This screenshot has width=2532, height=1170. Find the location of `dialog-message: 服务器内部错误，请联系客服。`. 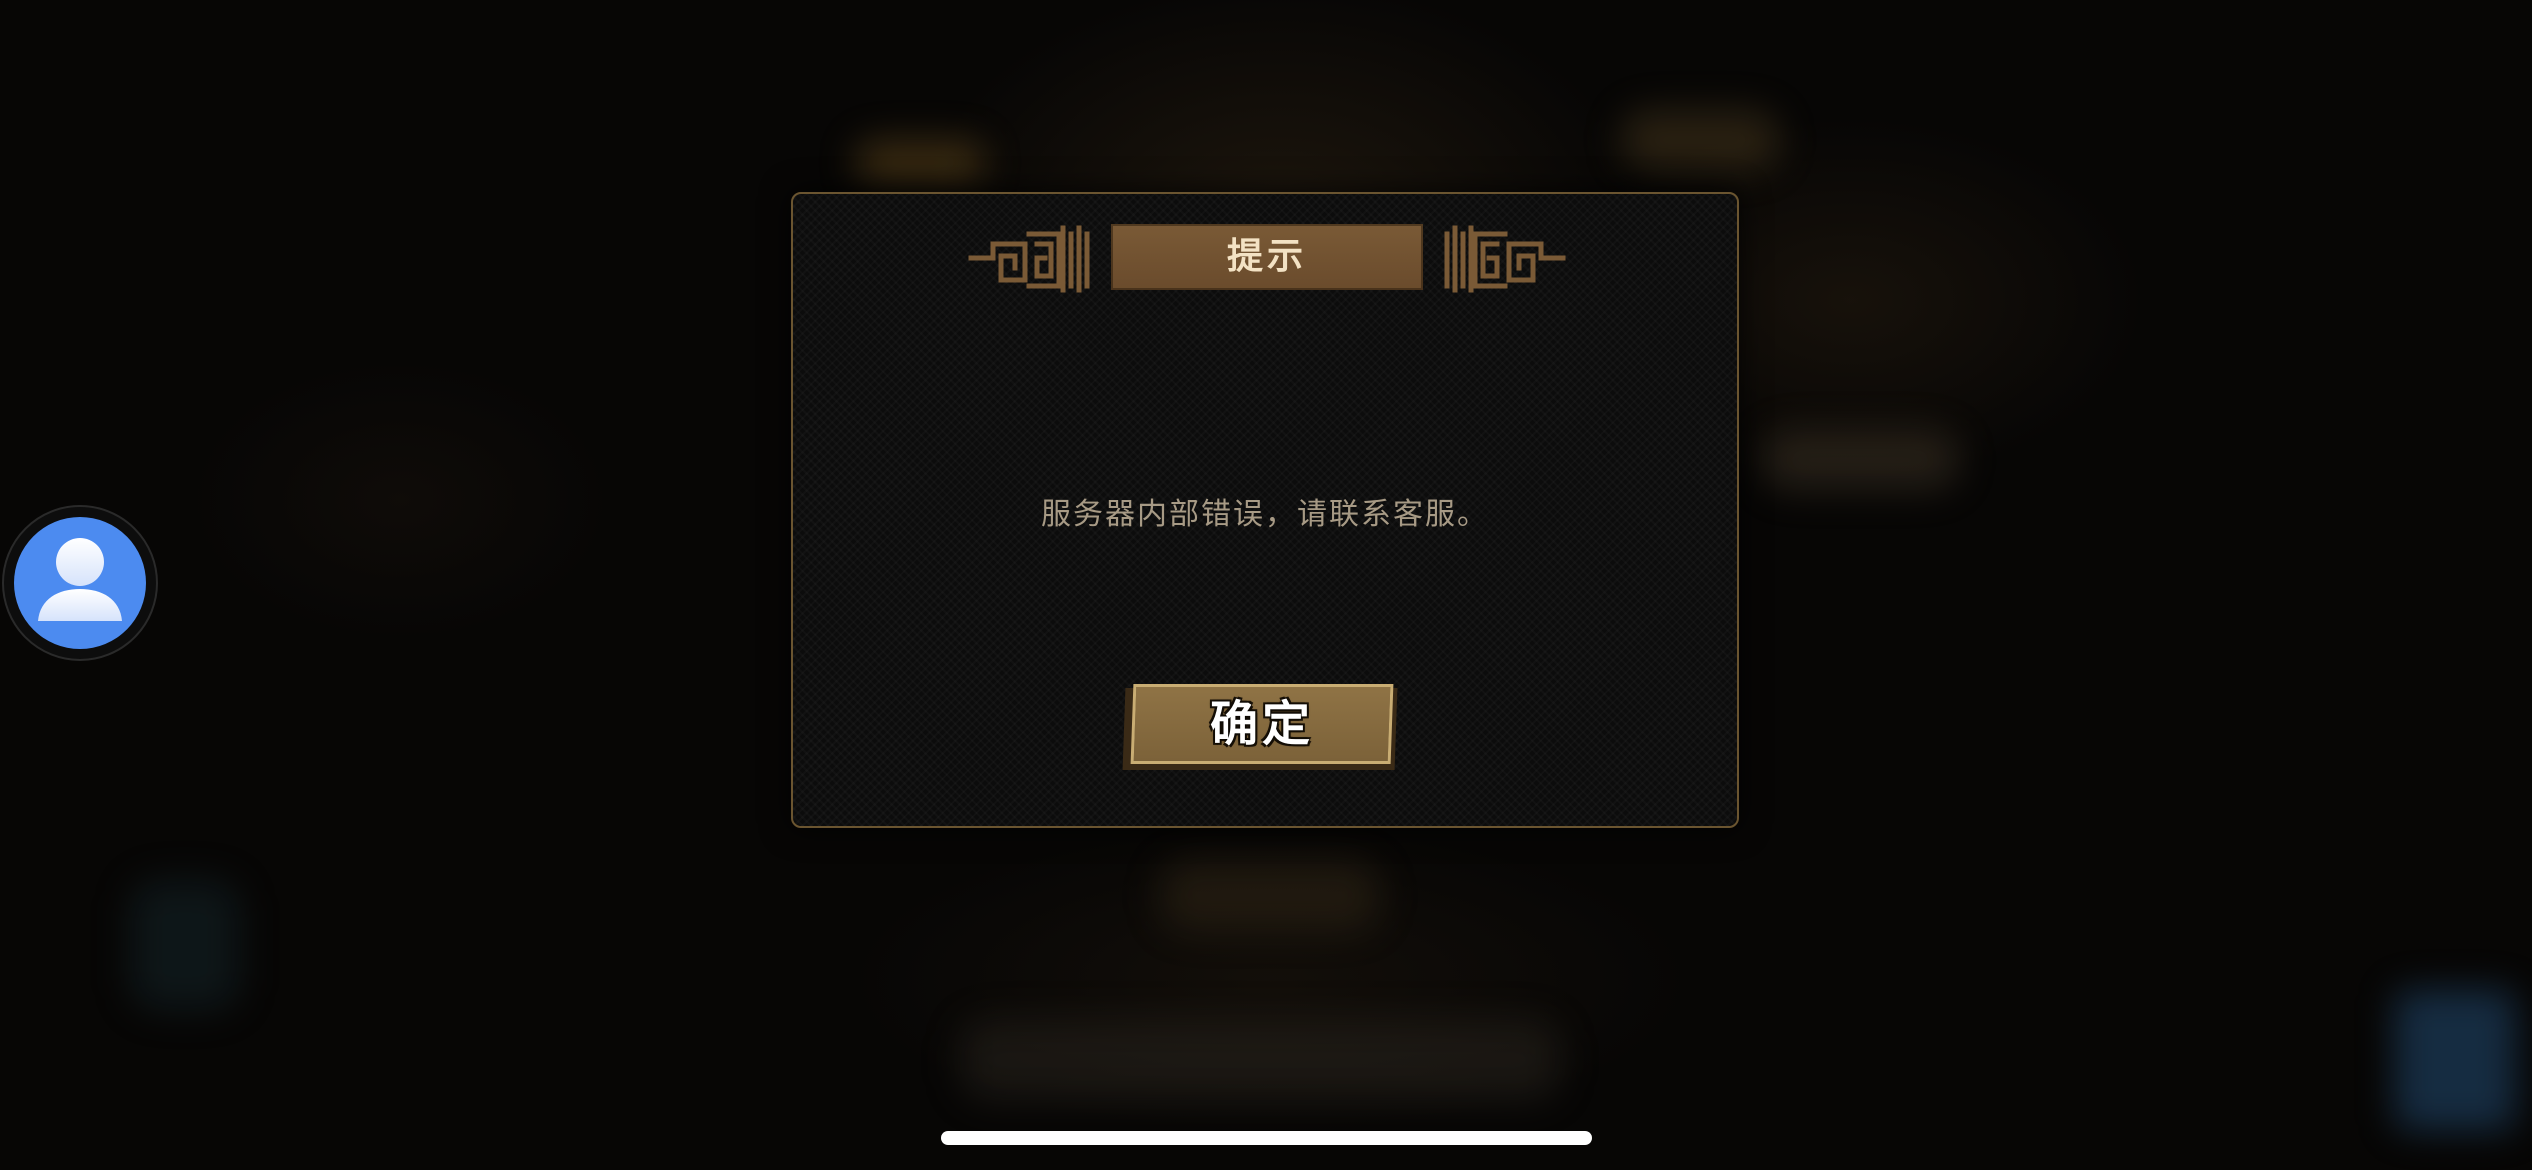

dialog-message: 服务器内部错误，请联系客服。 is located at coordinates (1265, 514).